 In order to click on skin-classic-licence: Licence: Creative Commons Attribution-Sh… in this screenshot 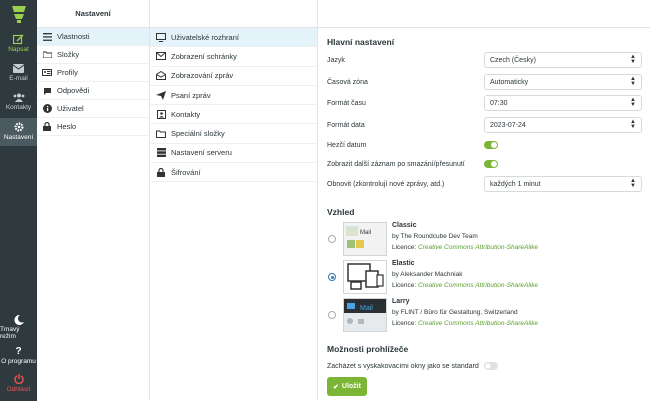, I will do `click(465, 247)`.